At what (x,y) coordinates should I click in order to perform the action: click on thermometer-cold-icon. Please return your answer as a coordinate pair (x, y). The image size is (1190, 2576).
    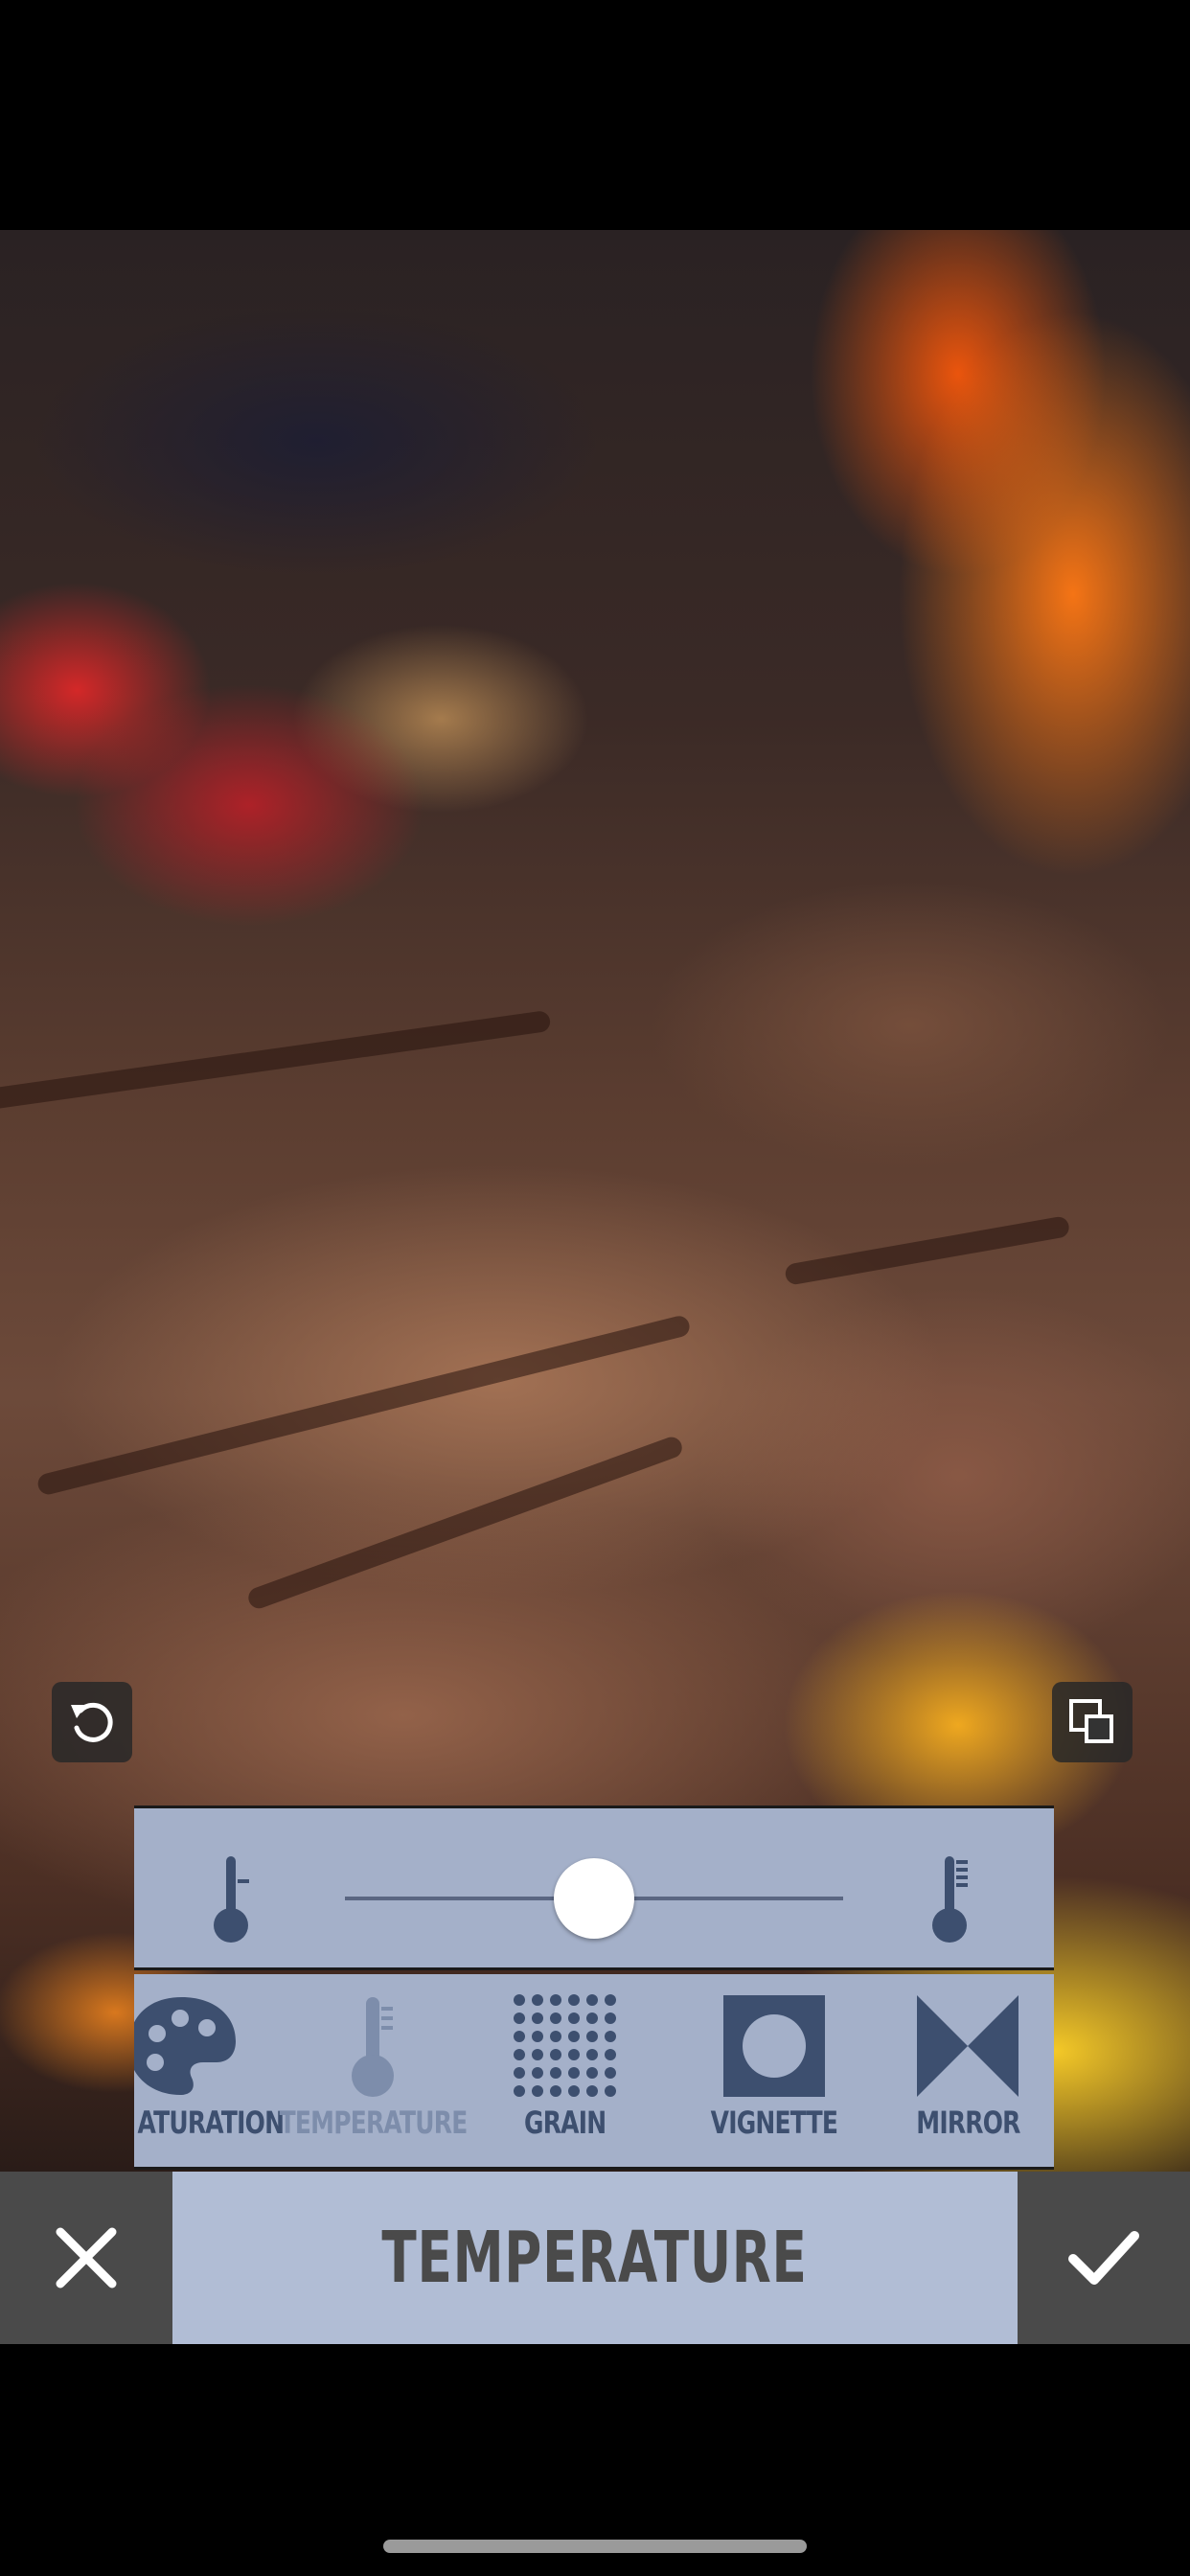
    Looking at the image, I should click on (233, 1901).